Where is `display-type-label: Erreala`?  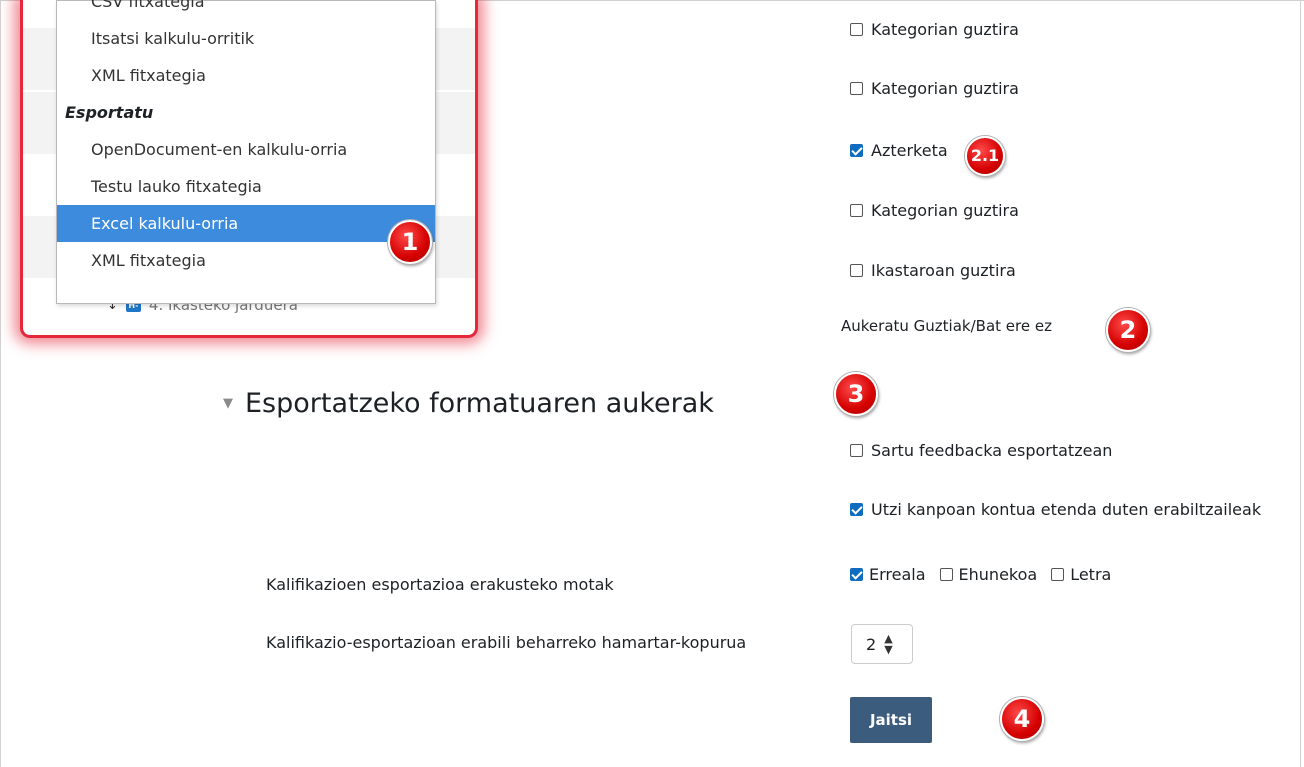
display-type-label: Erreala is located at coordinates (897, 574).